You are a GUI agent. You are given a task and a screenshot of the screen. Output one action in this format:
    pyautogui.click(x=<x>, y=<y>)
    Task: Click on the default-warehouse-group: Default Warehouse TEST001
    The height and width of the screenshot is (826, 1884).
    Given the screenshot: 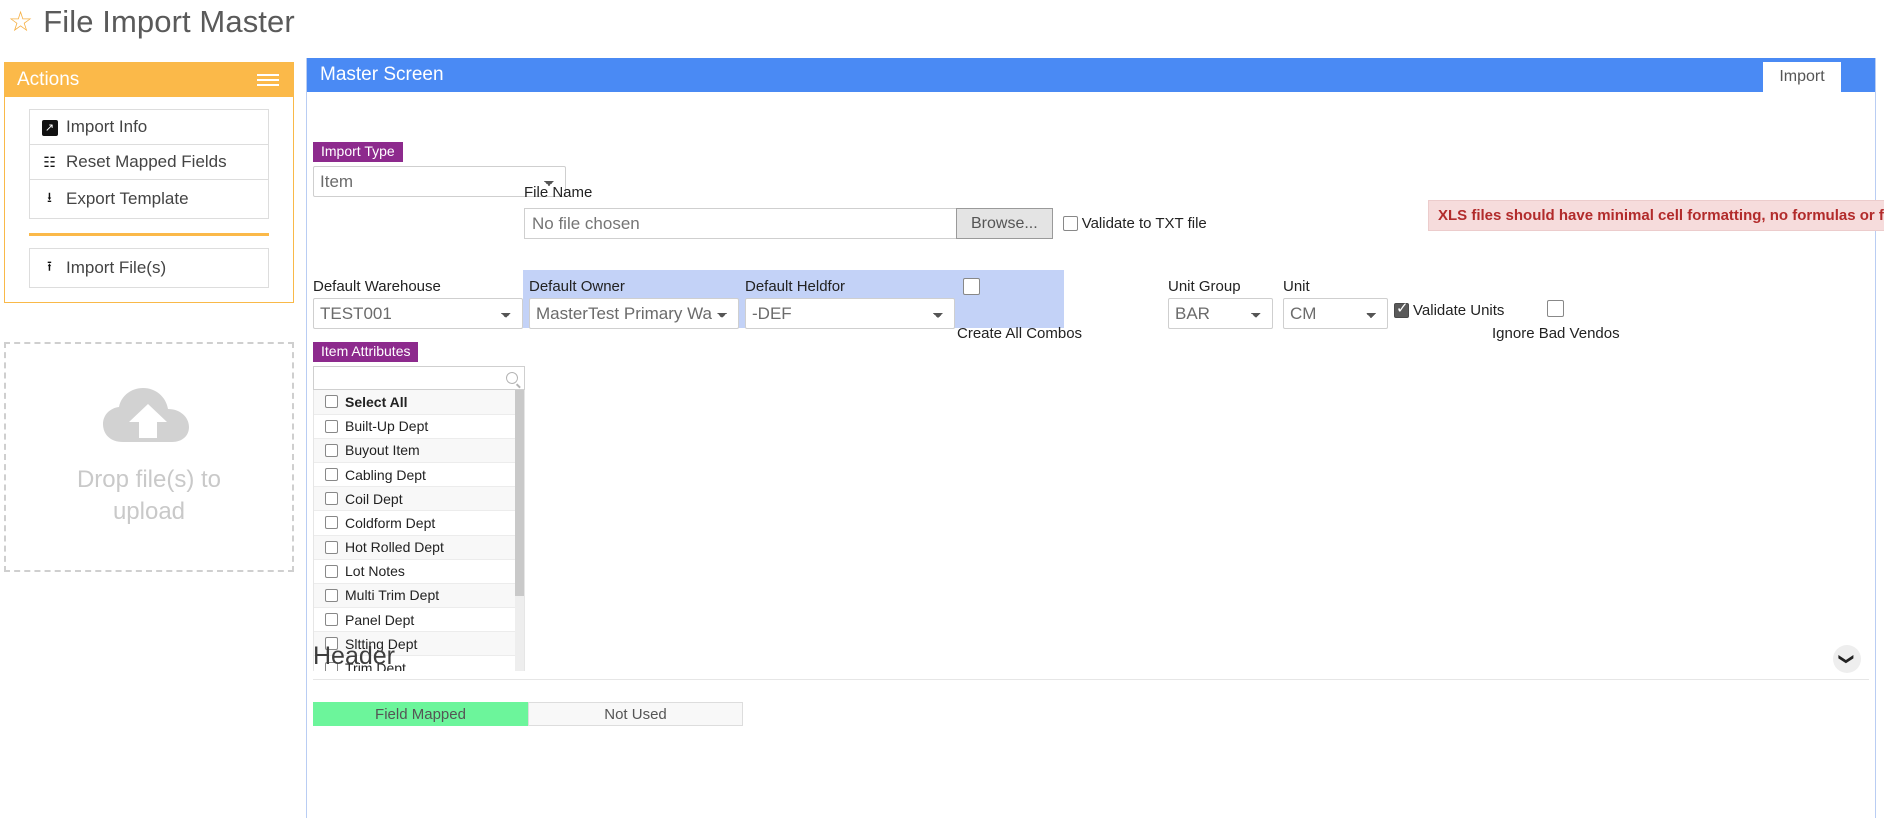 What is the action you would take?
    pyautogui.click(x=418, y=303)
    